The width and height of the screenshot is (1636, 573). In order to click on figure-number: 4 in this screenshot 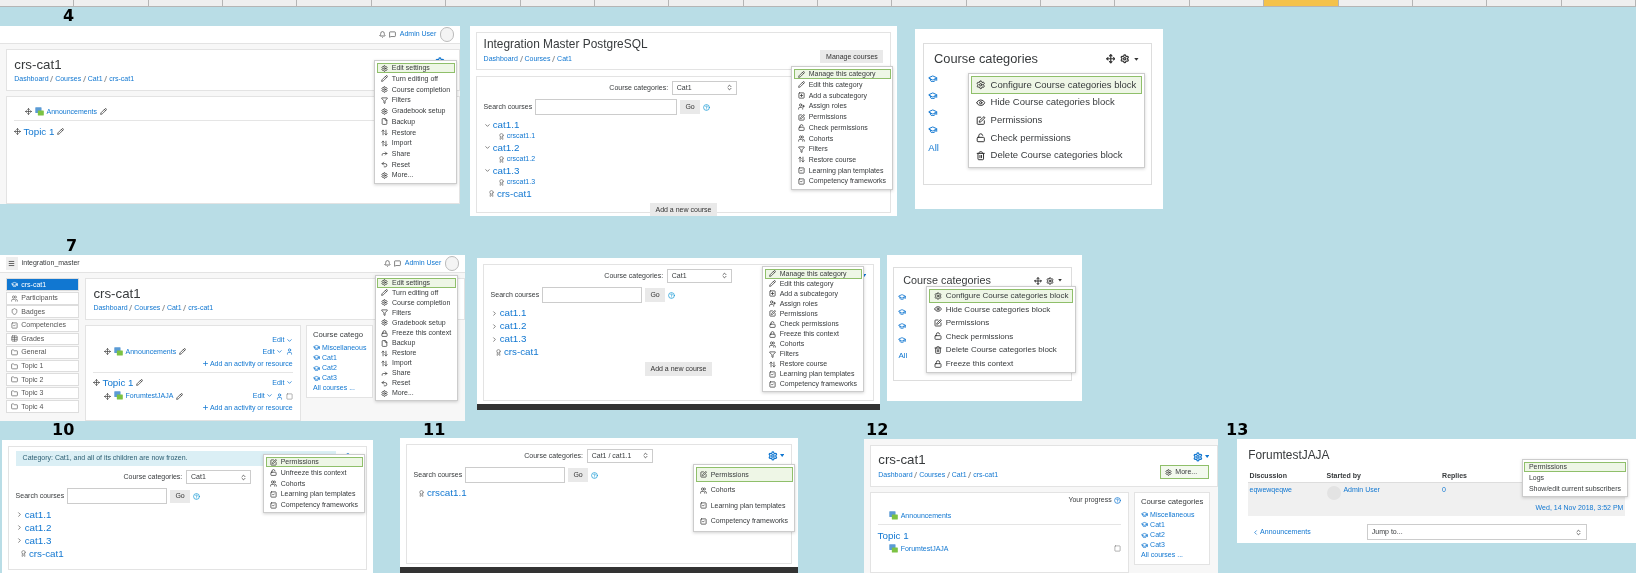, I will do `click(69, 16)`.